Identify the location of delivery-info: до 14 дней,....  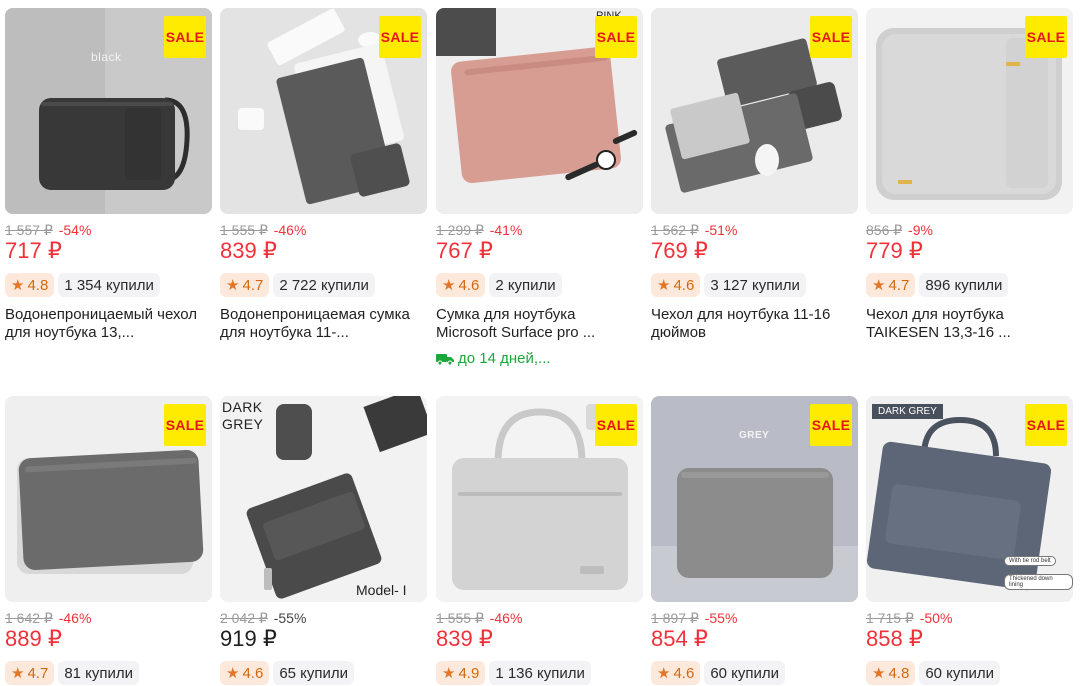
(539, 358).